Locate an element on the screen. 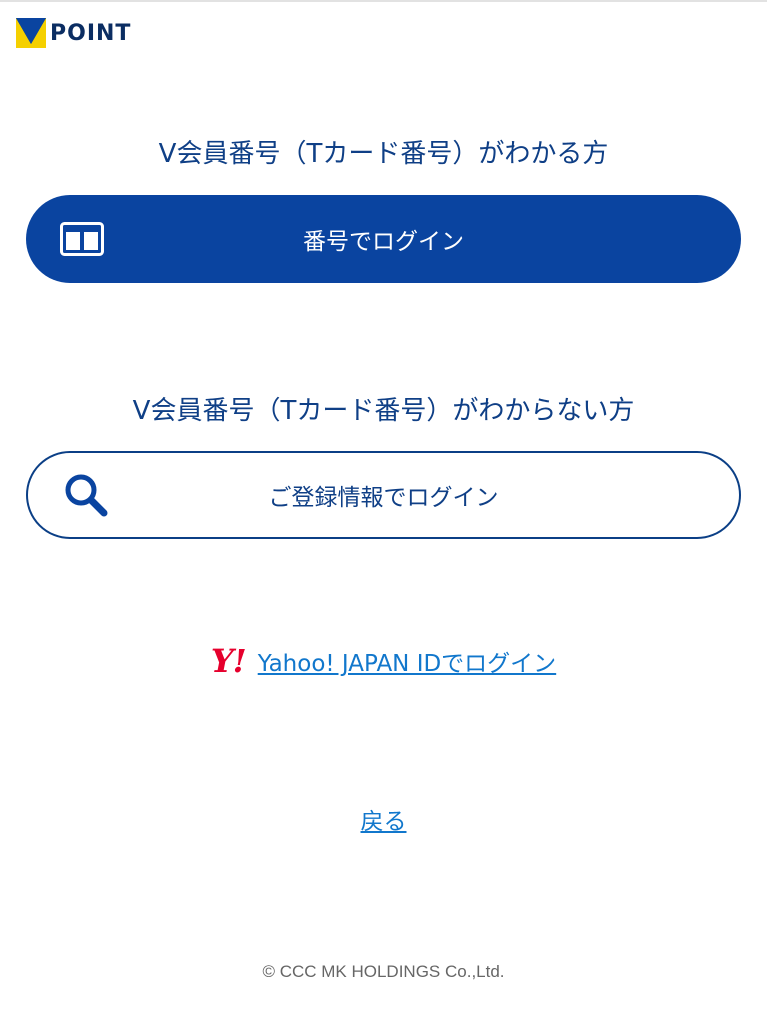 Image resolution: width=767 pixels, height=1024 pixels. logo-text: POINT is located at coordinates (91, 33).